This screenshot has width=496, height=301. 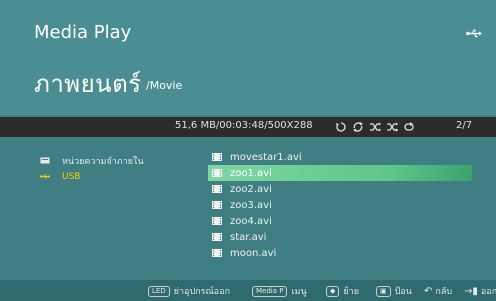 I want to click on shuffle-repeat-icon, so click(x=392, y=127).